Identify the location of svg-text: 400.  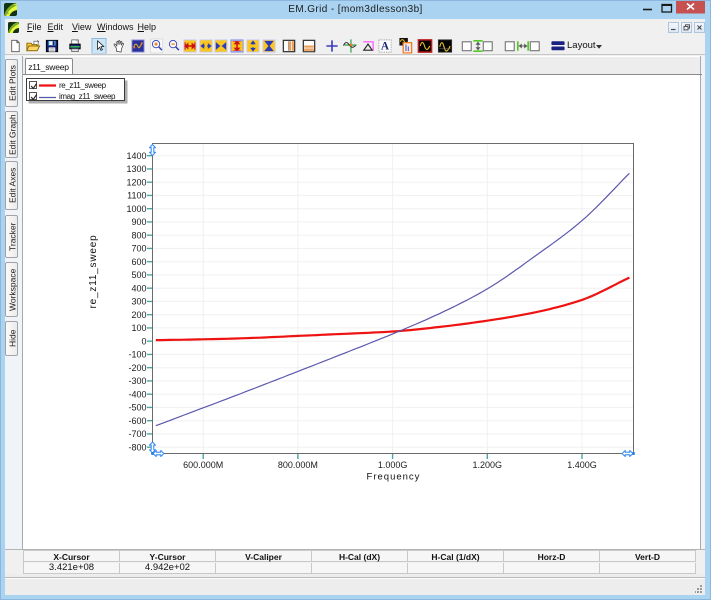
(138, 288).